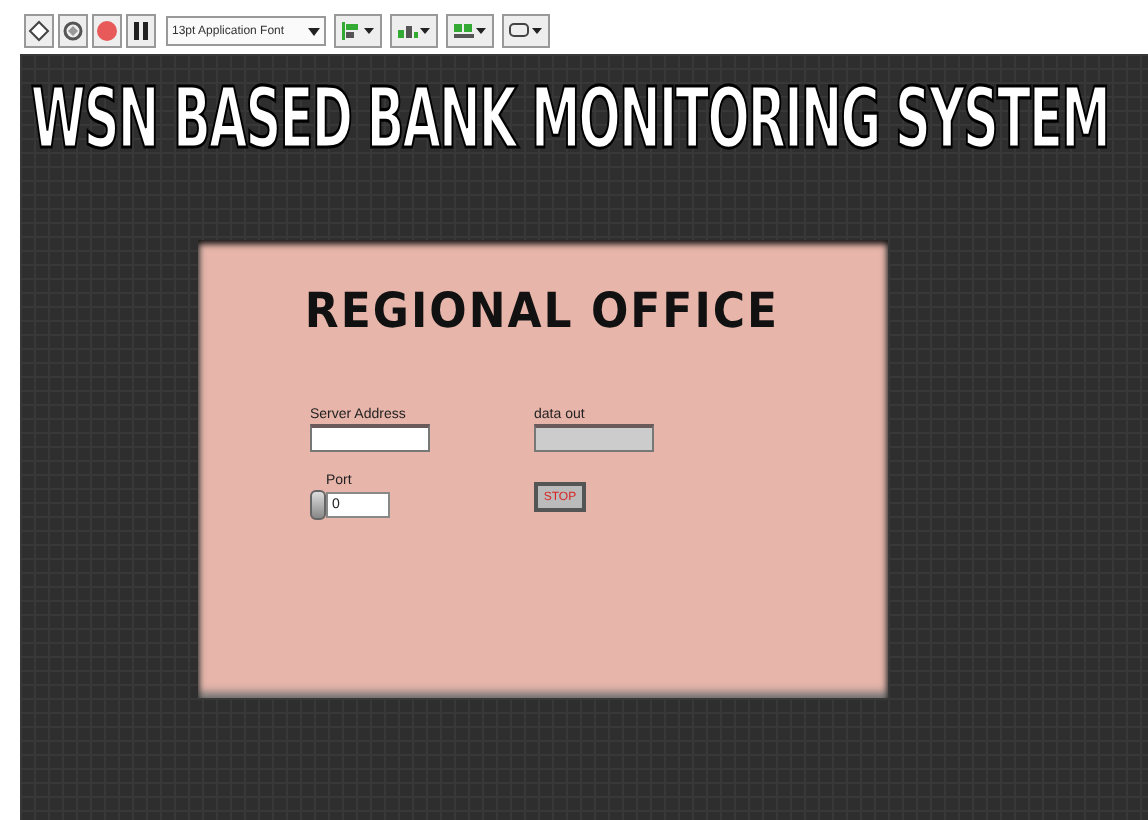 Image resolution: width=1148 pixels, height=820 pixels. Describe the element at coordinates (526, 31) in the screenshot. I see `reorder-icon` at that location.